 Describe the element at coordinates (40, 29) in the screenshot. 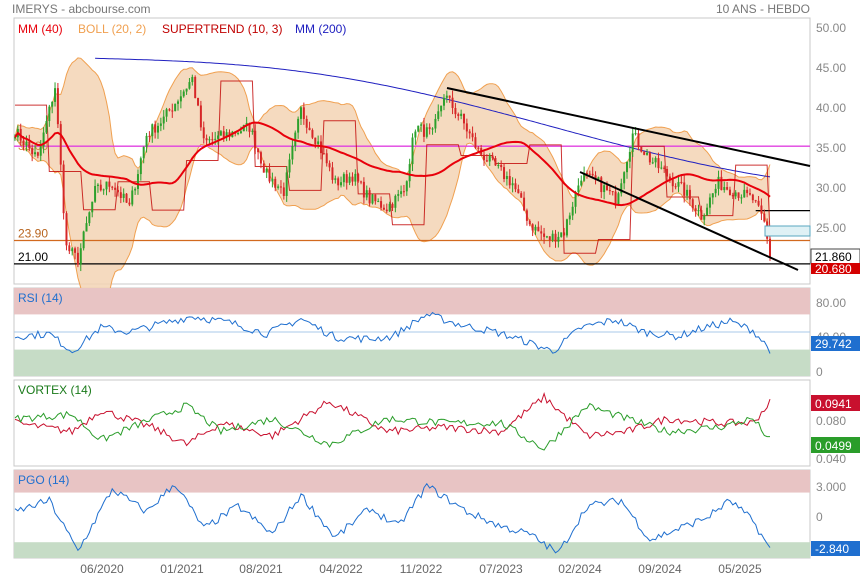

I see `legend-item-0: MM (40)` at that location.